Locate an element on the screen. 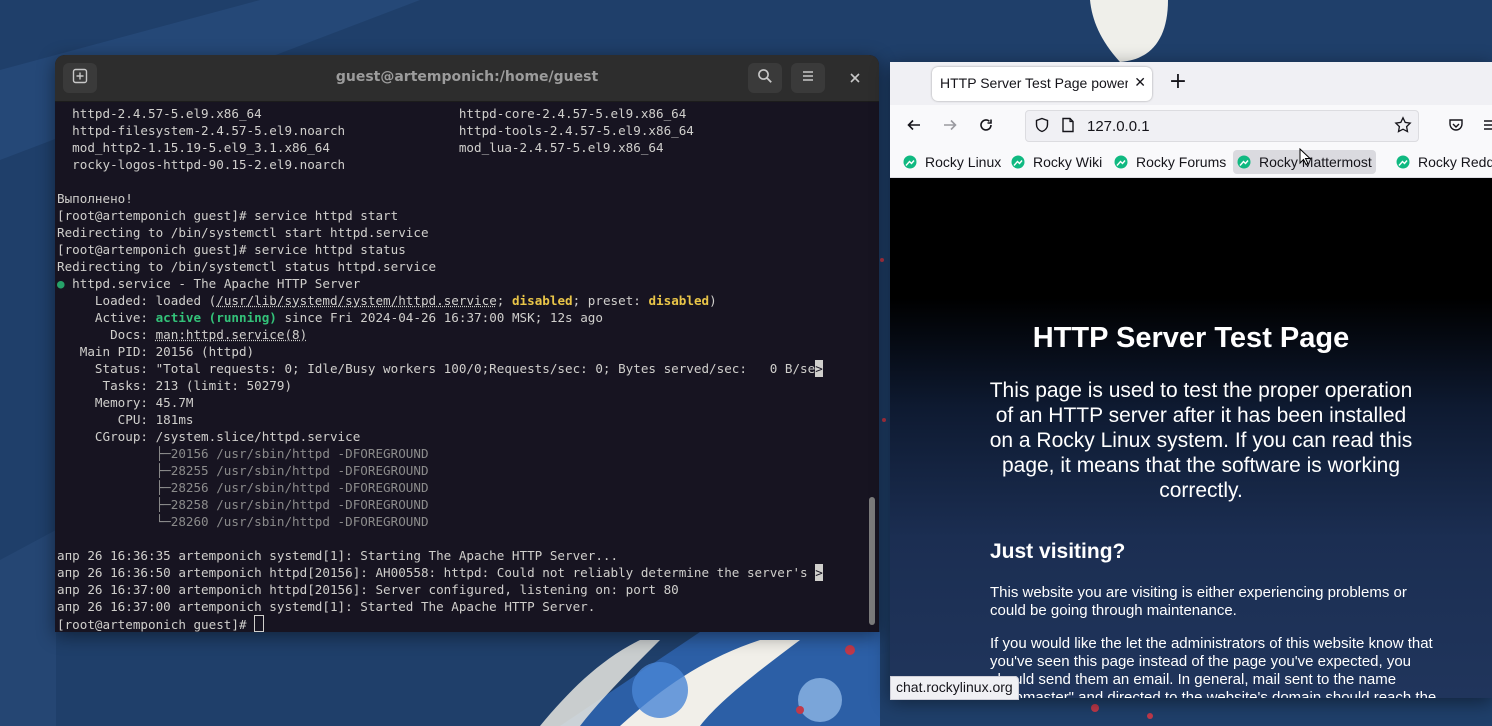  forward-button is located at coordinates (950, 127).